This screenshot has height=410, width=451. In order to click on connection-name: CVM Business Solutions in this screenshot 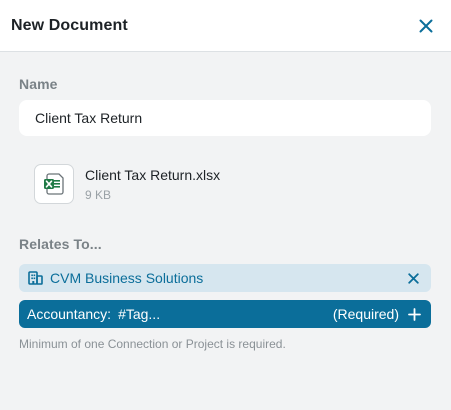, I will do `click(127, 278)`.